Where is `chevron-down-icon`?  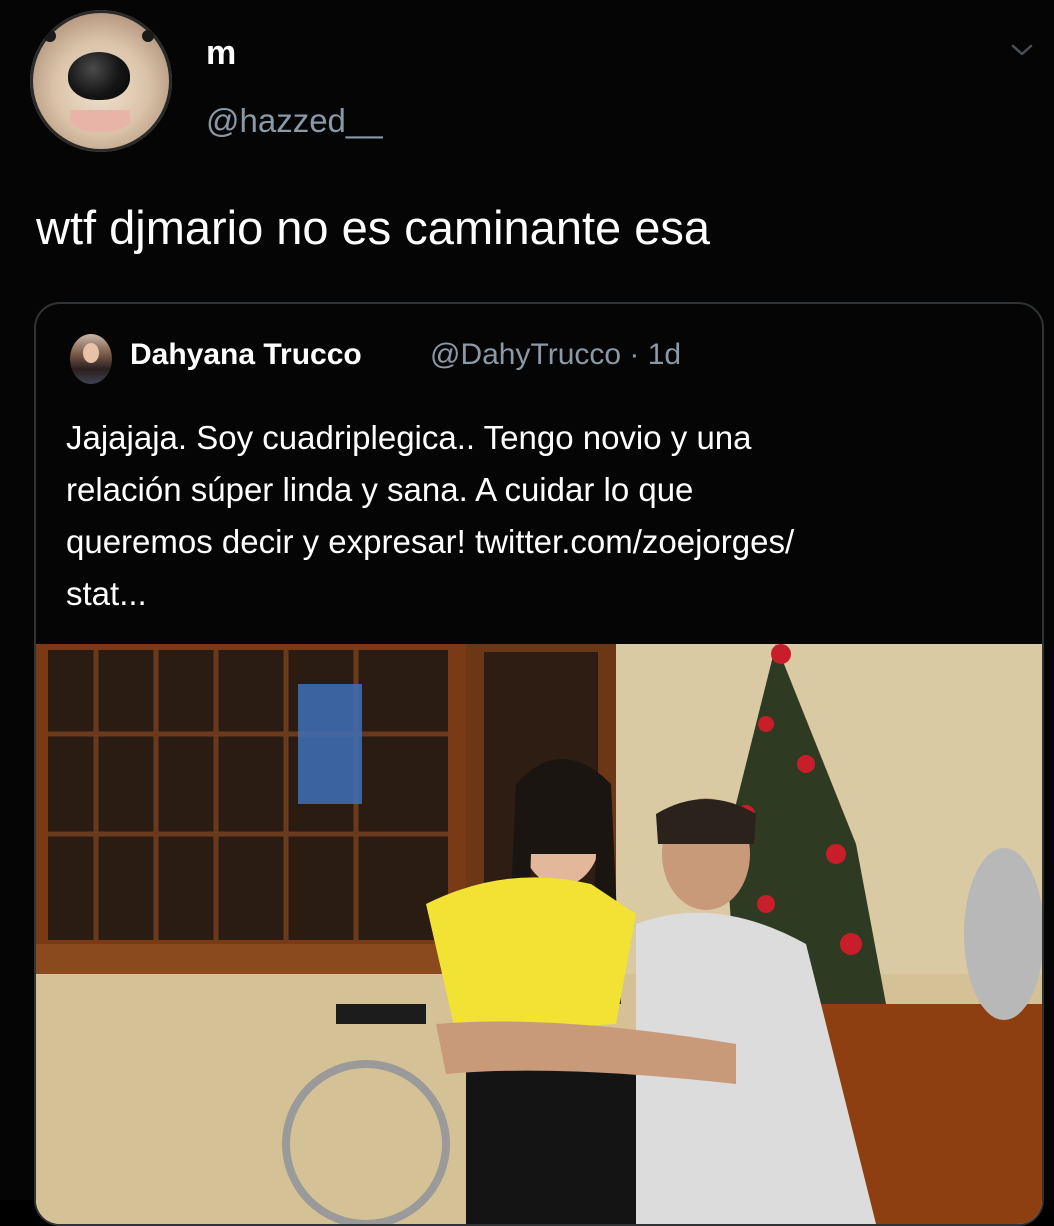 chevron-down-icon is located at coordinates (1022, 50).